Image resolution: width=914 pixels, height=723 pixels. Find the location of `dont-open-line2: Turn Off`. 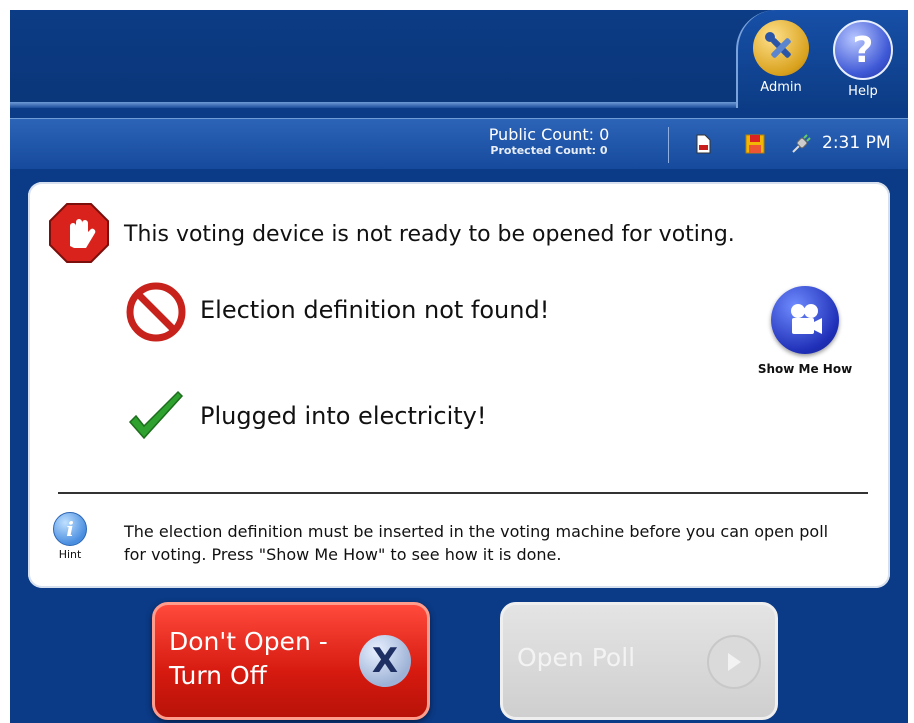

dont-open-line2: Turn Off is located at coordinates (218, 675).